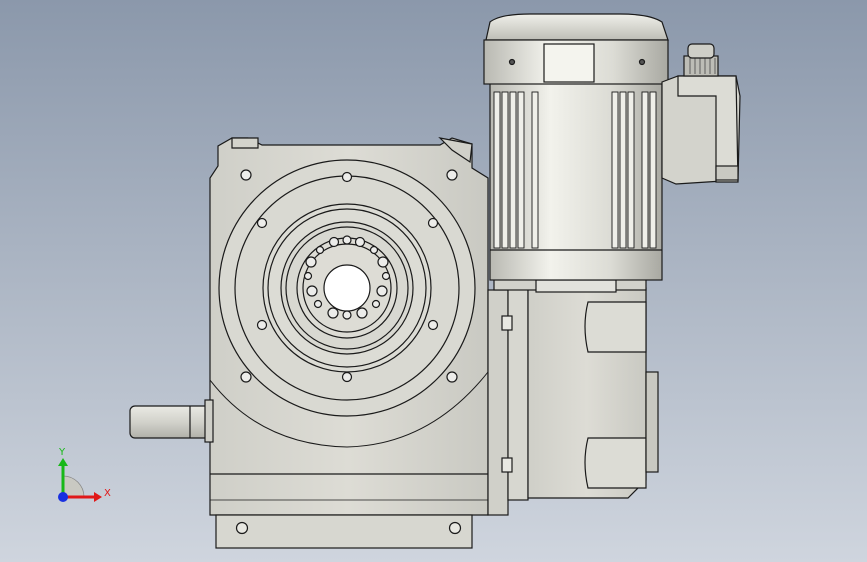  I want to click on input-shaft, so click(171, 421).